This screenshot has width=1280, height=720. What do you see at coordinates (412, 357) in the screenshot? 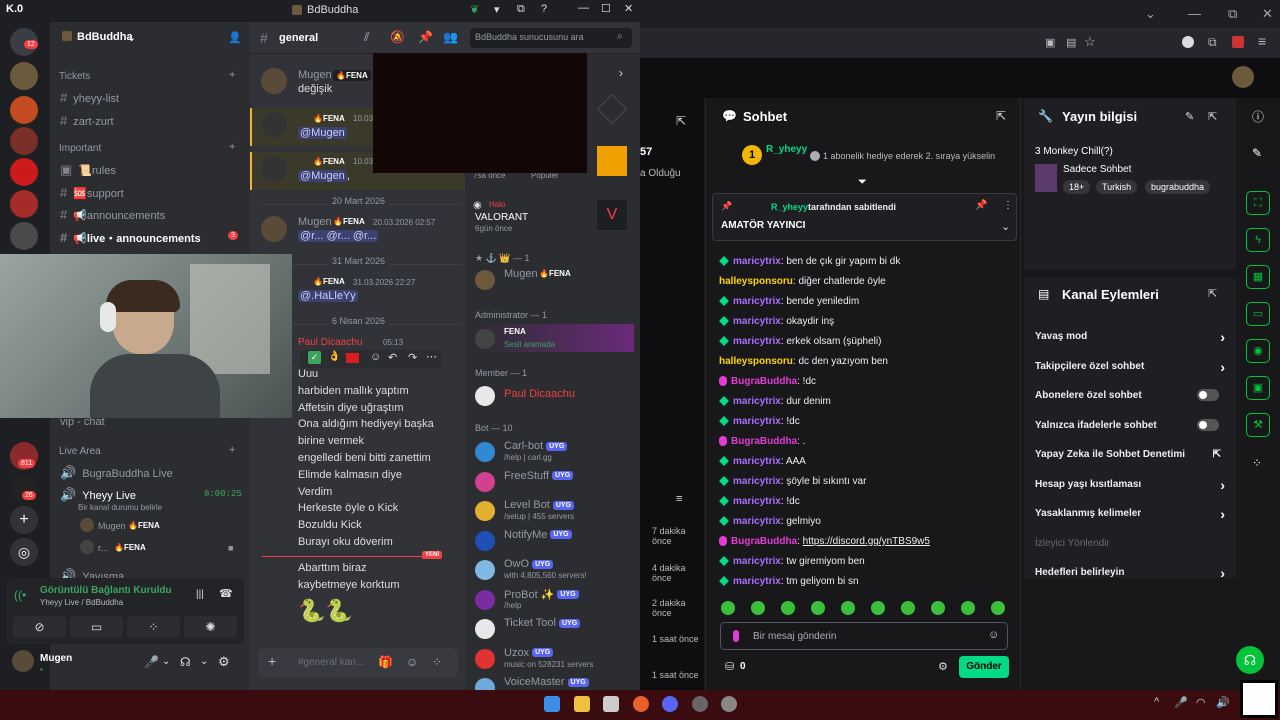
I see `forward-icon: ↷` at bounding box center [412, 357].